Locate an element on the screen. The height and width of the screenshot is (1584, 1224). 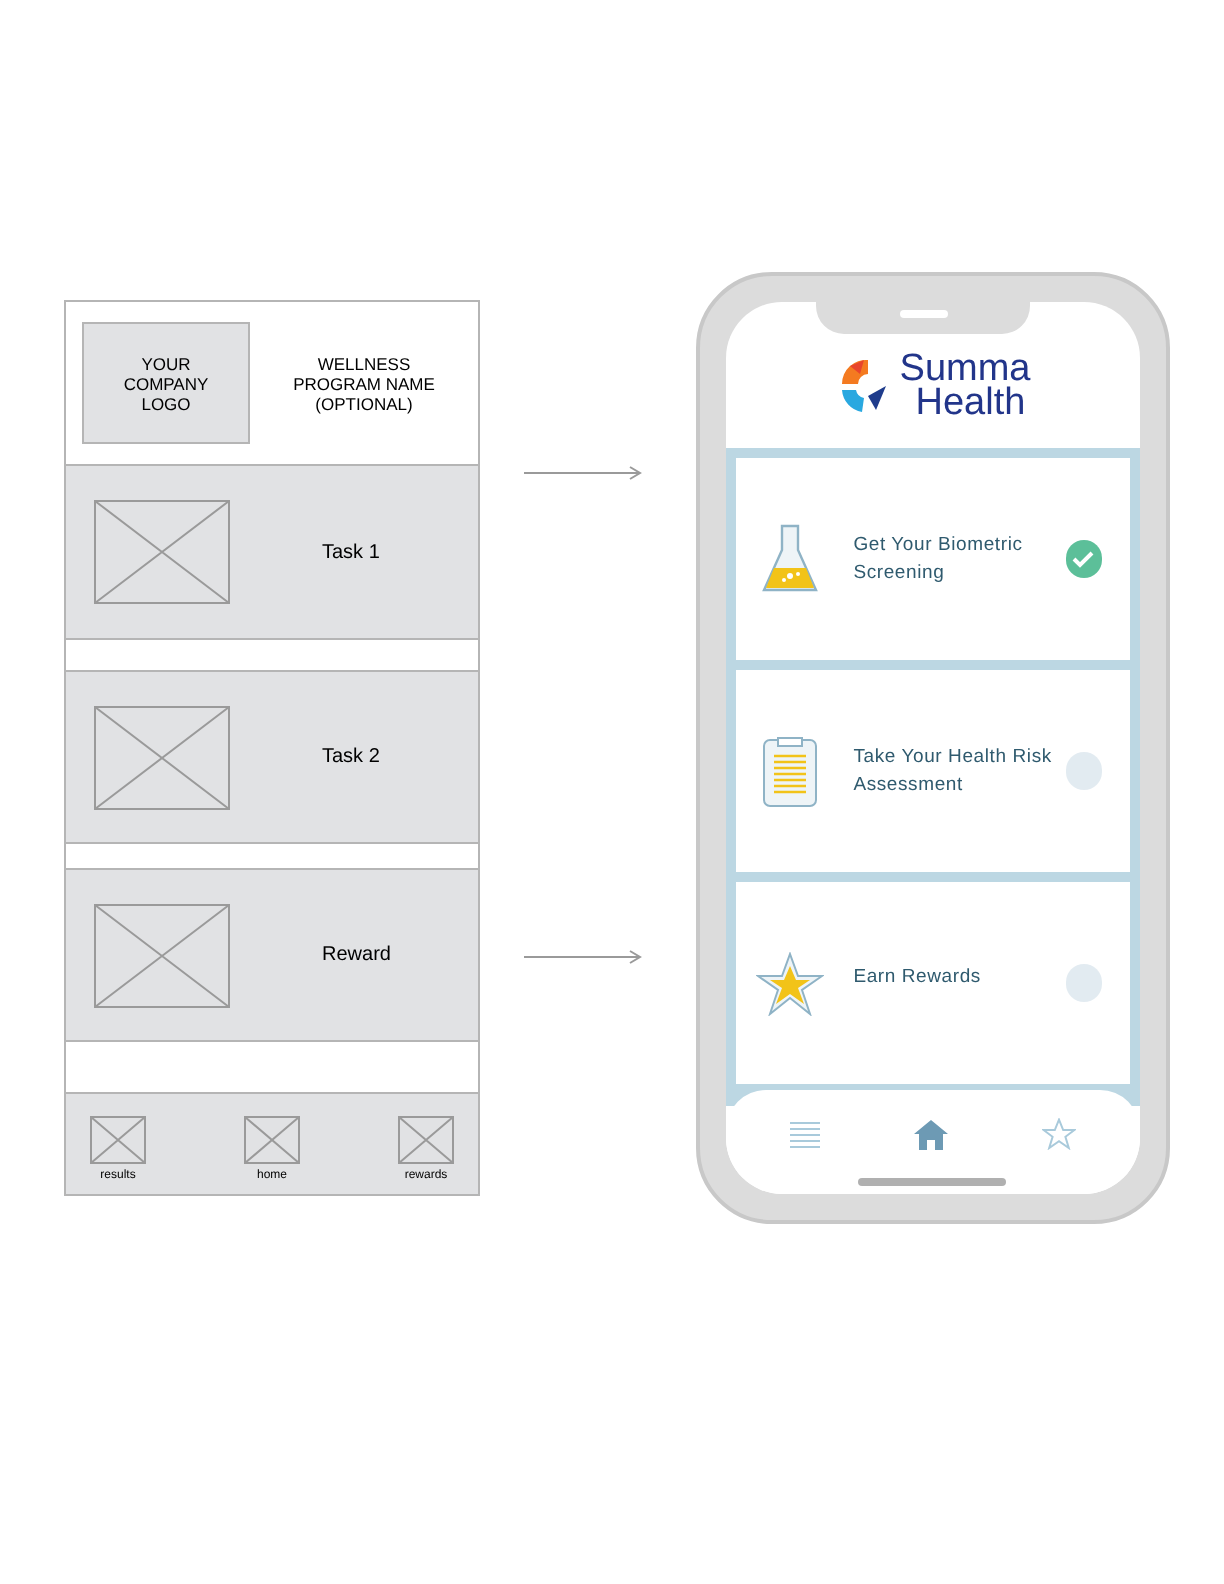
program-name: WELLNESS PROGRAM NAME (OPTIONAL) is located at coordinates (364, 383).